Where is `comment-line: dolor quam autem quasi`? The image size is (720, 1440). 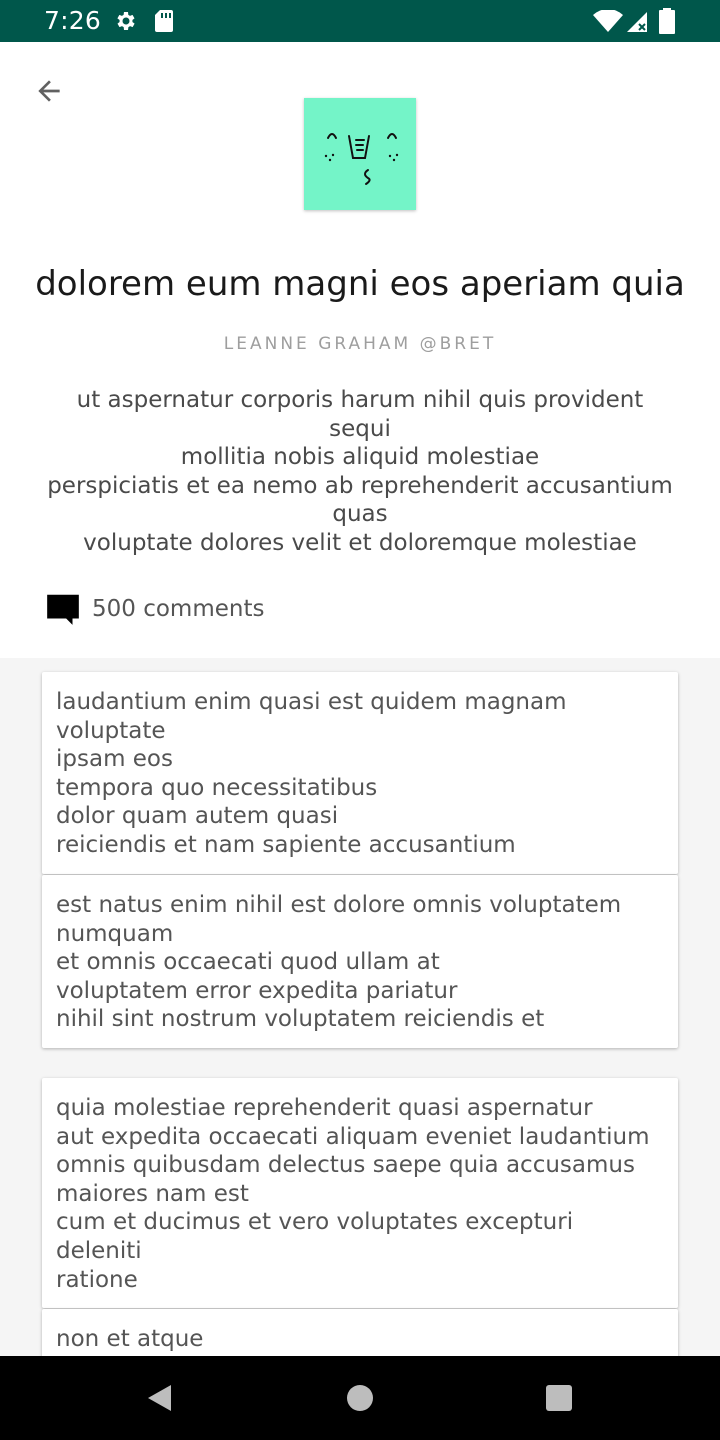 comment-line: dolor quam autem quasi is located at coordinates (197, 816).